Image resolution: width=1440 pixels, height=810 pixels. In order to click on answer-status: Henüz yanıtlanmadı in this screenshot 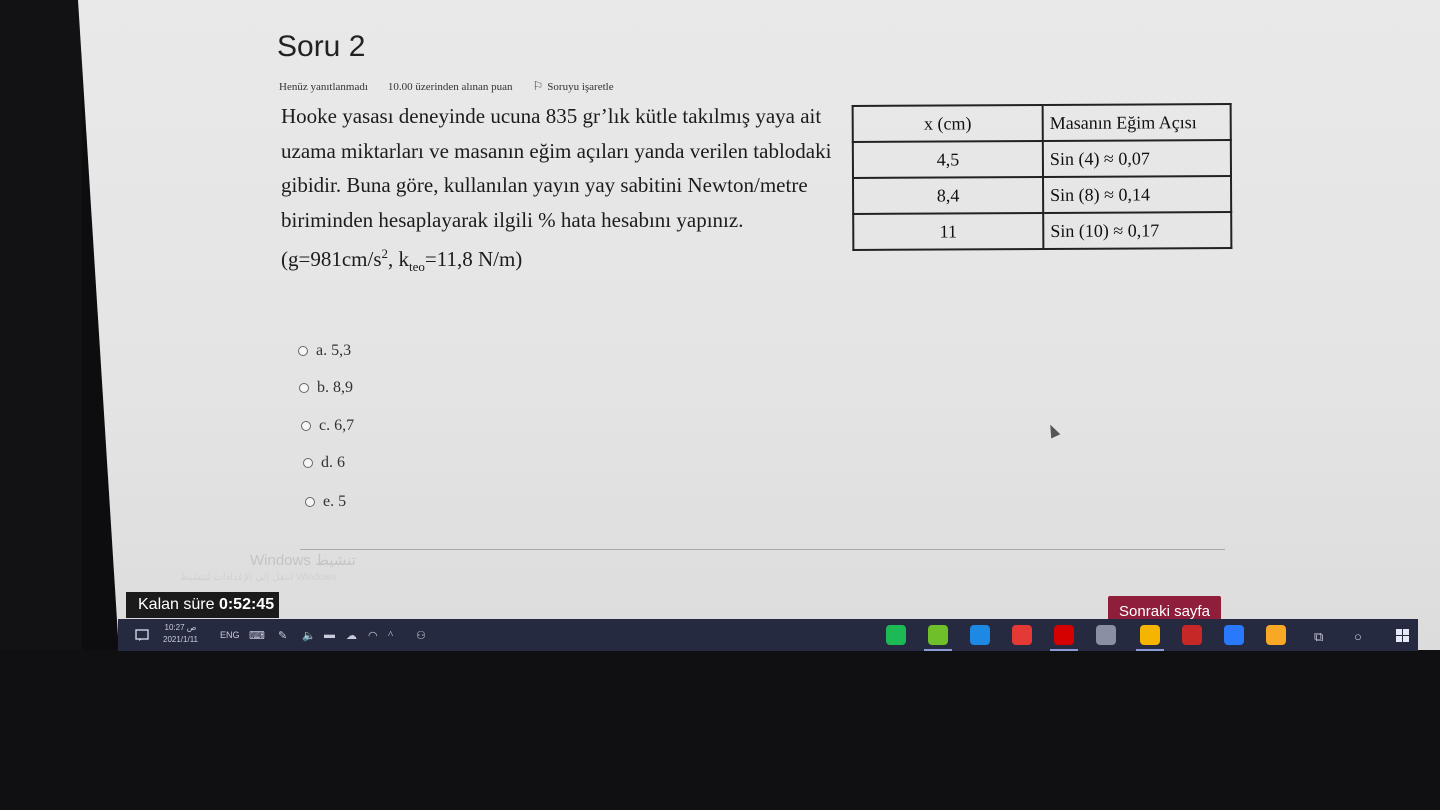, I will do `click(323, 86)`.